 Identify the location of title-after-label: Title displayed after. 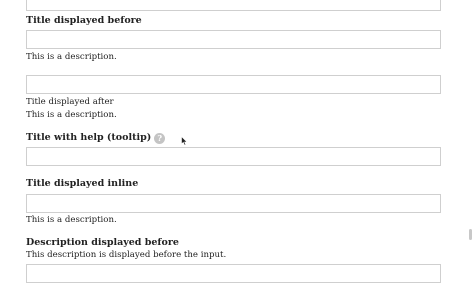
(70, 102).